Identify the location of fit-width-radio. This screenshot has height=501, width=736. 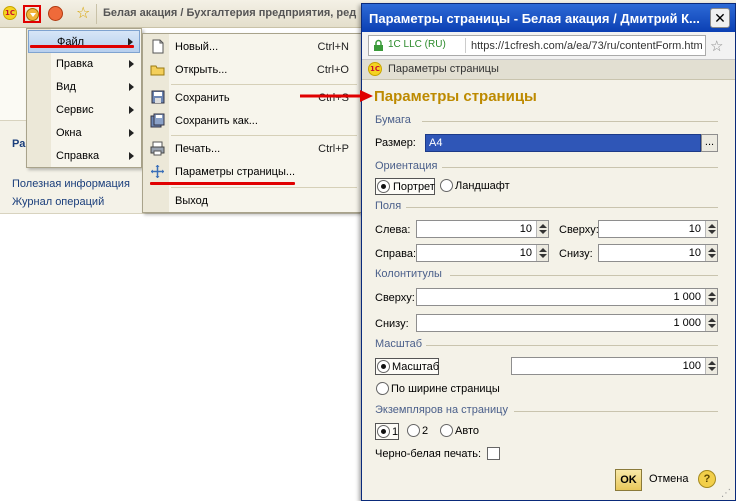
(382, 388).